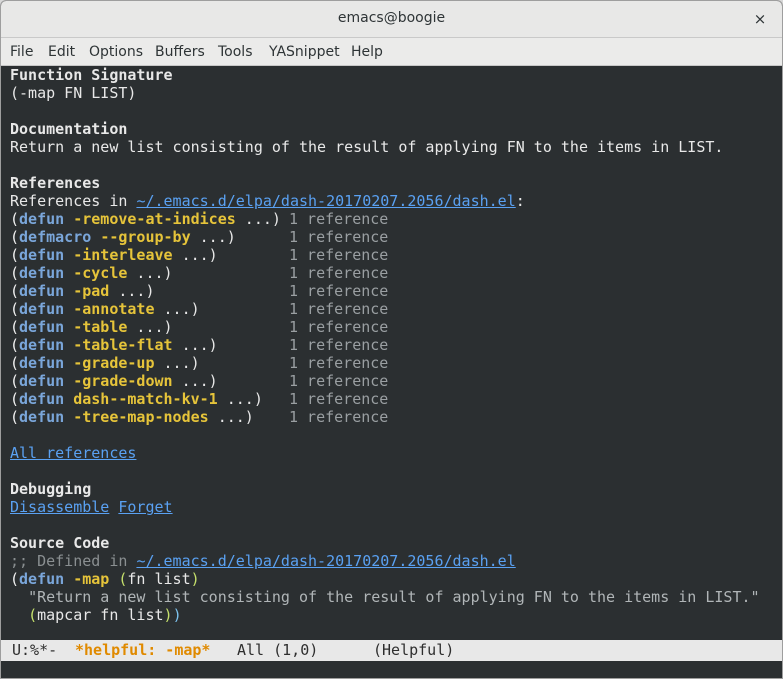  Describe the element at coordinates (142, 650) in the screenshot. I see `modeline-buffer-name: *helpful: -map*` at that location.